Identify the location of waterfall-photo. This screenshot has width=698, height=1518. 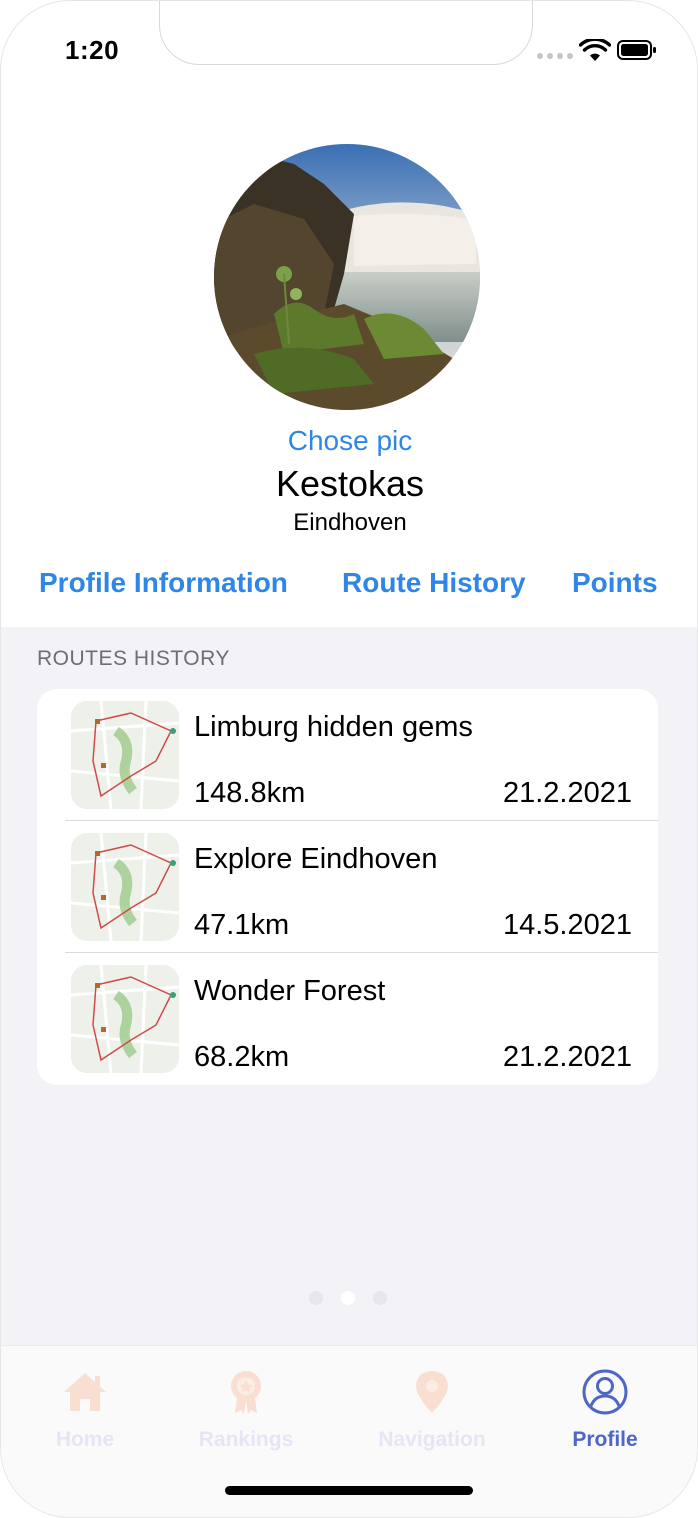
(347, 277).